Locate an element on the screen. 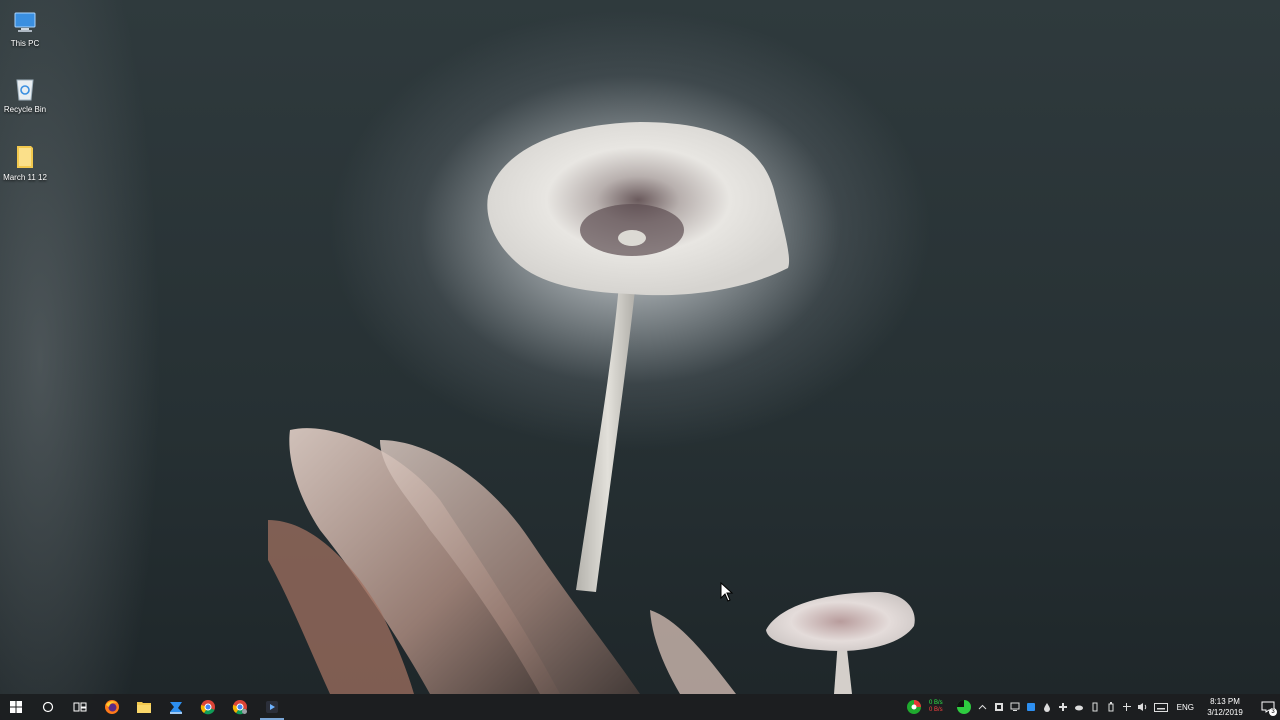 This screenshot has height=720, width=1280. desktop-icon-folder: March 11 12 is located at coordinates (25, 162).